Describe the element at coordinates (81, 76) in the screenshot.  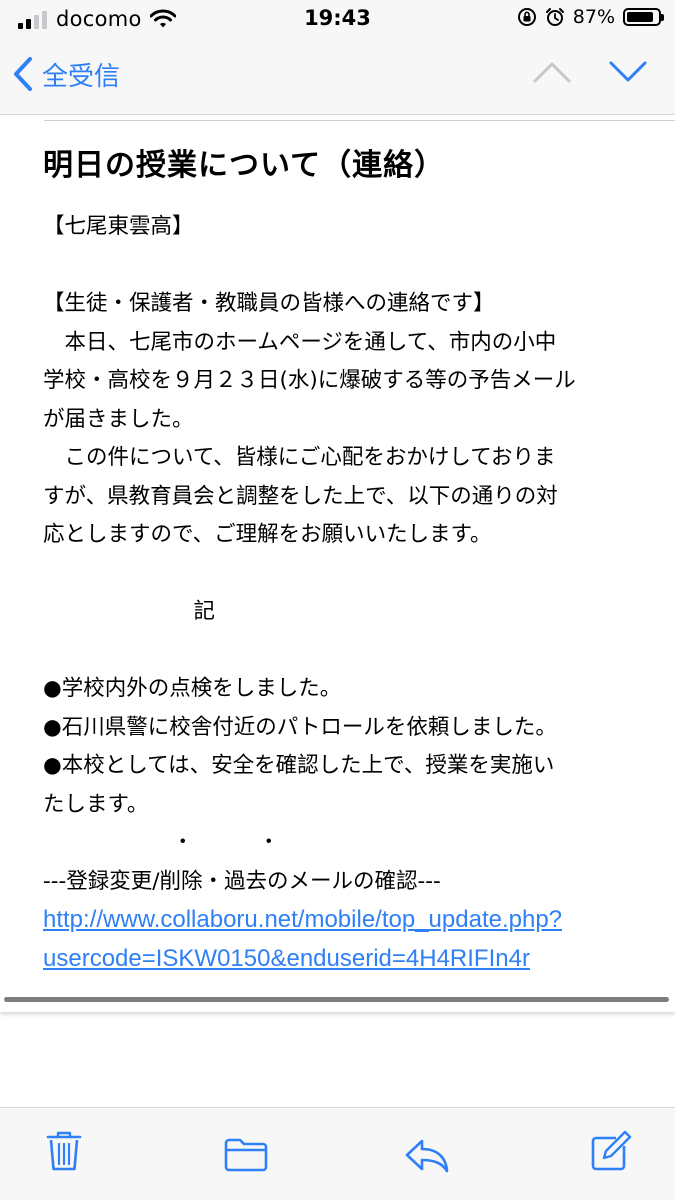
I see `back-button-label: 全受信` at that location.